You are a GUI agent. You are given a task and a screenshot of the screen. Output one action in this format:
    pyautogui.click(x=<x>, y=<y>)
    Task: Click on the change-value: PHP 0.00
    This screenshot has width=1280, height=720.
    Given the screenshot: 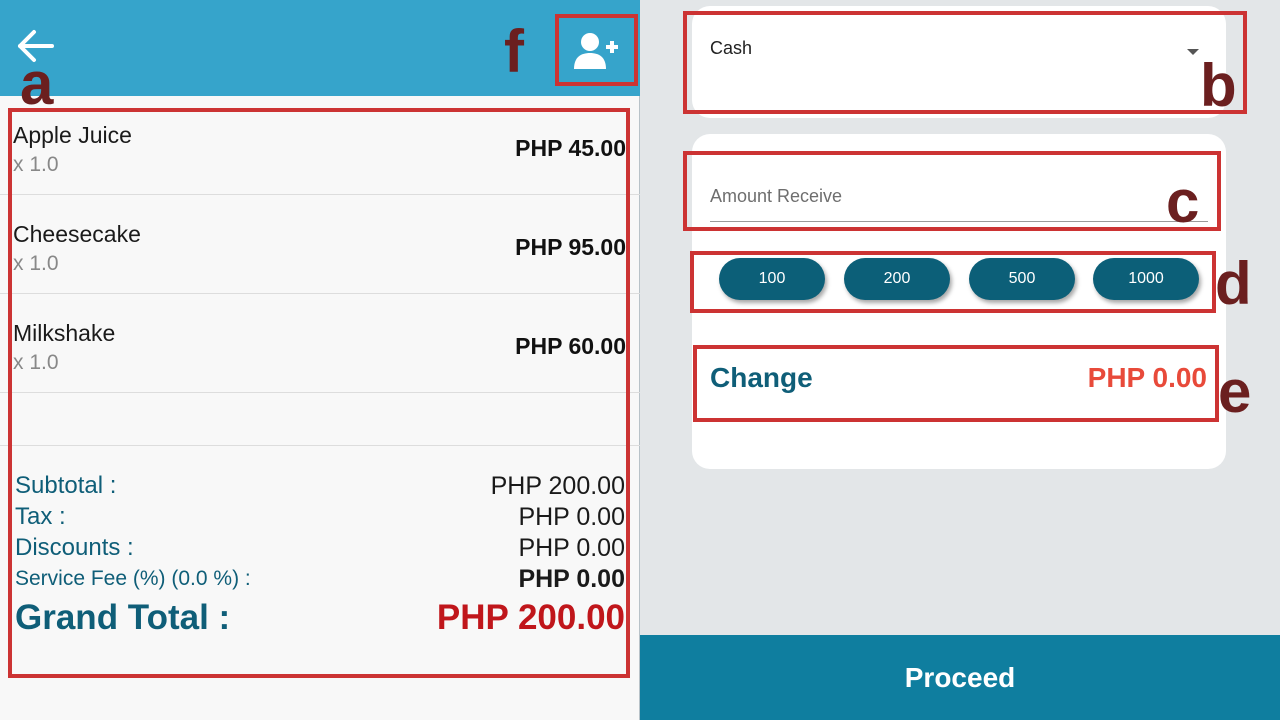 What is the action you would take?
    pyautogui.click(x=1147, y=377)
    